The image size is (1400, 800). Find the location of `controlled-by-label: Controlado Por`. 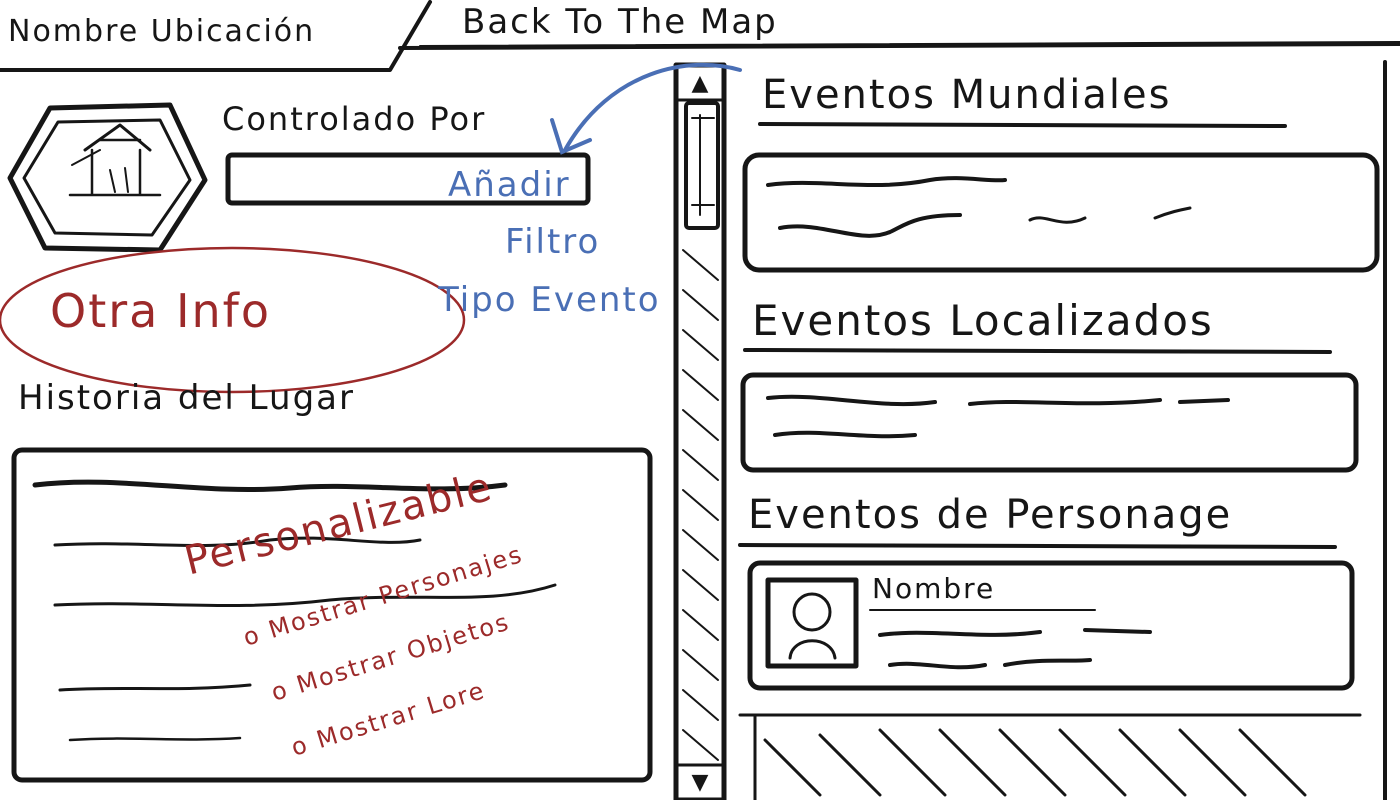

controlled-by-label: Controlado Por is located at coordinates (354, 119).